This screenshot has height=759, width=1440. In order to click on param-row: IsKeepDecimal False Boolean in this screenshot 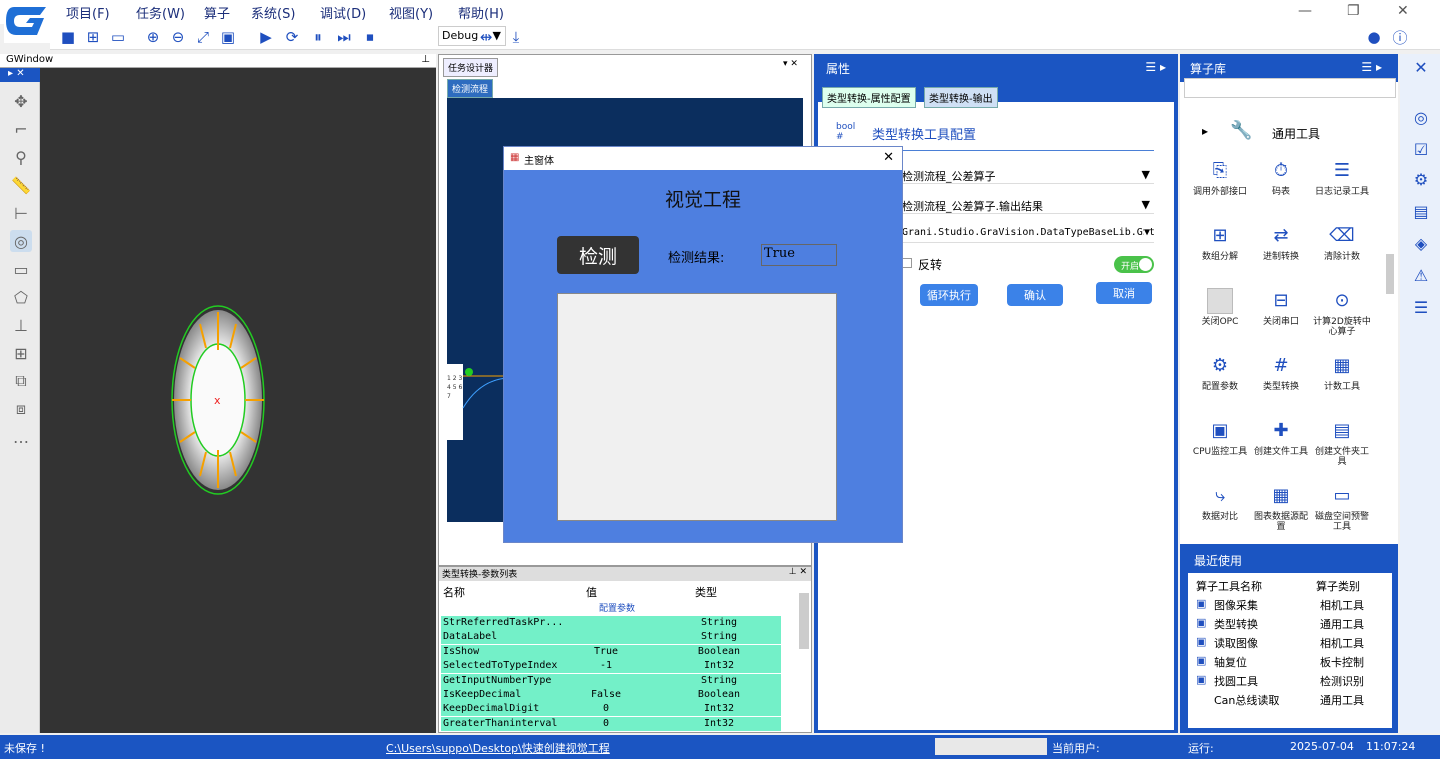, I will do `click(611, 695)`.